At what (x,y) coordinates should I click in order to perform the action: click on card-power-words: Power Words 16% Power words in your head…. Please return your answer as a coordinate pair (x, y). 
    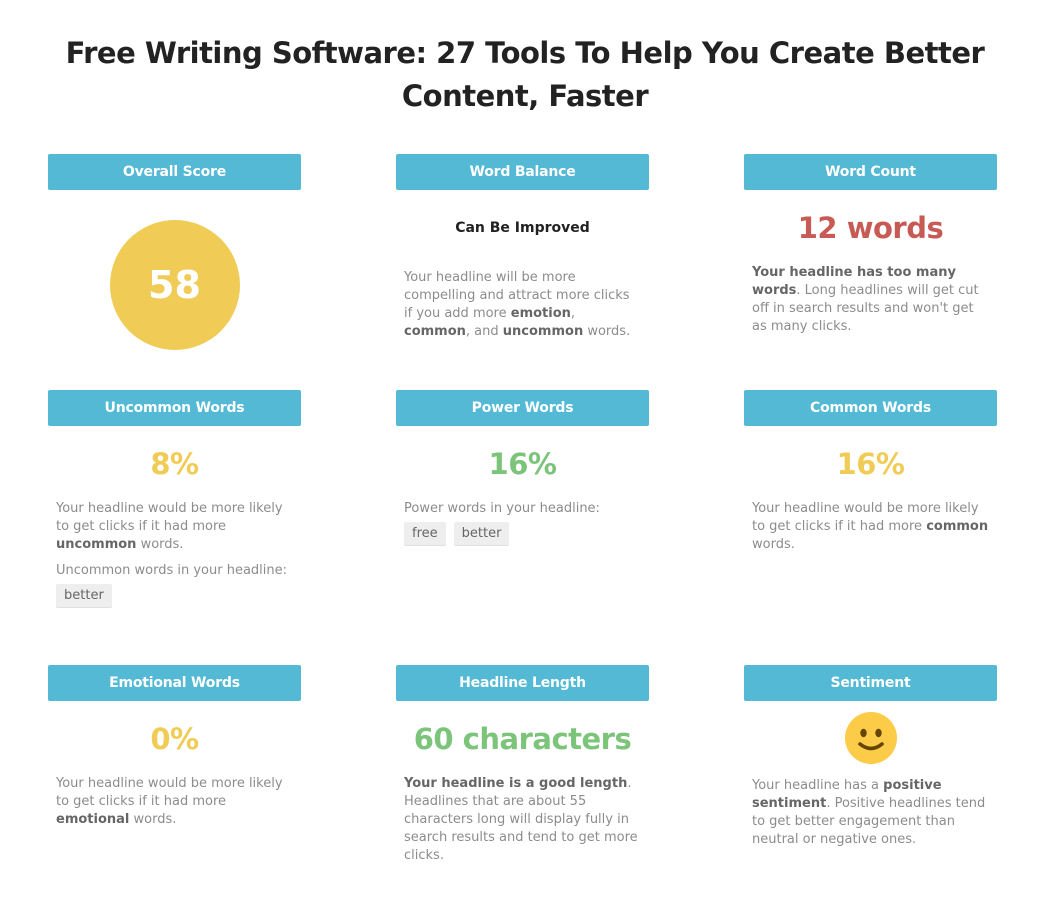
    Looking at the image, I should click on (522, 467).